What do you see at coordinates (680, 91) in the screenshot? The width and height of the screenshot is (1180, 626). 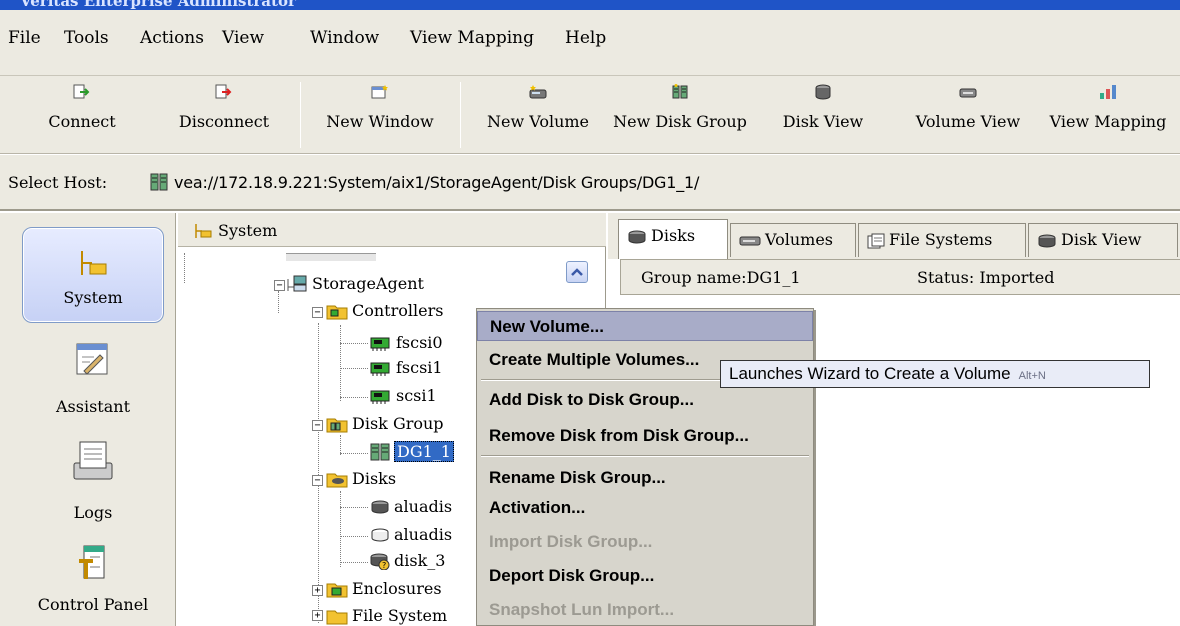 I see `new-disk-group-icon` at bounding box center [680, 91].